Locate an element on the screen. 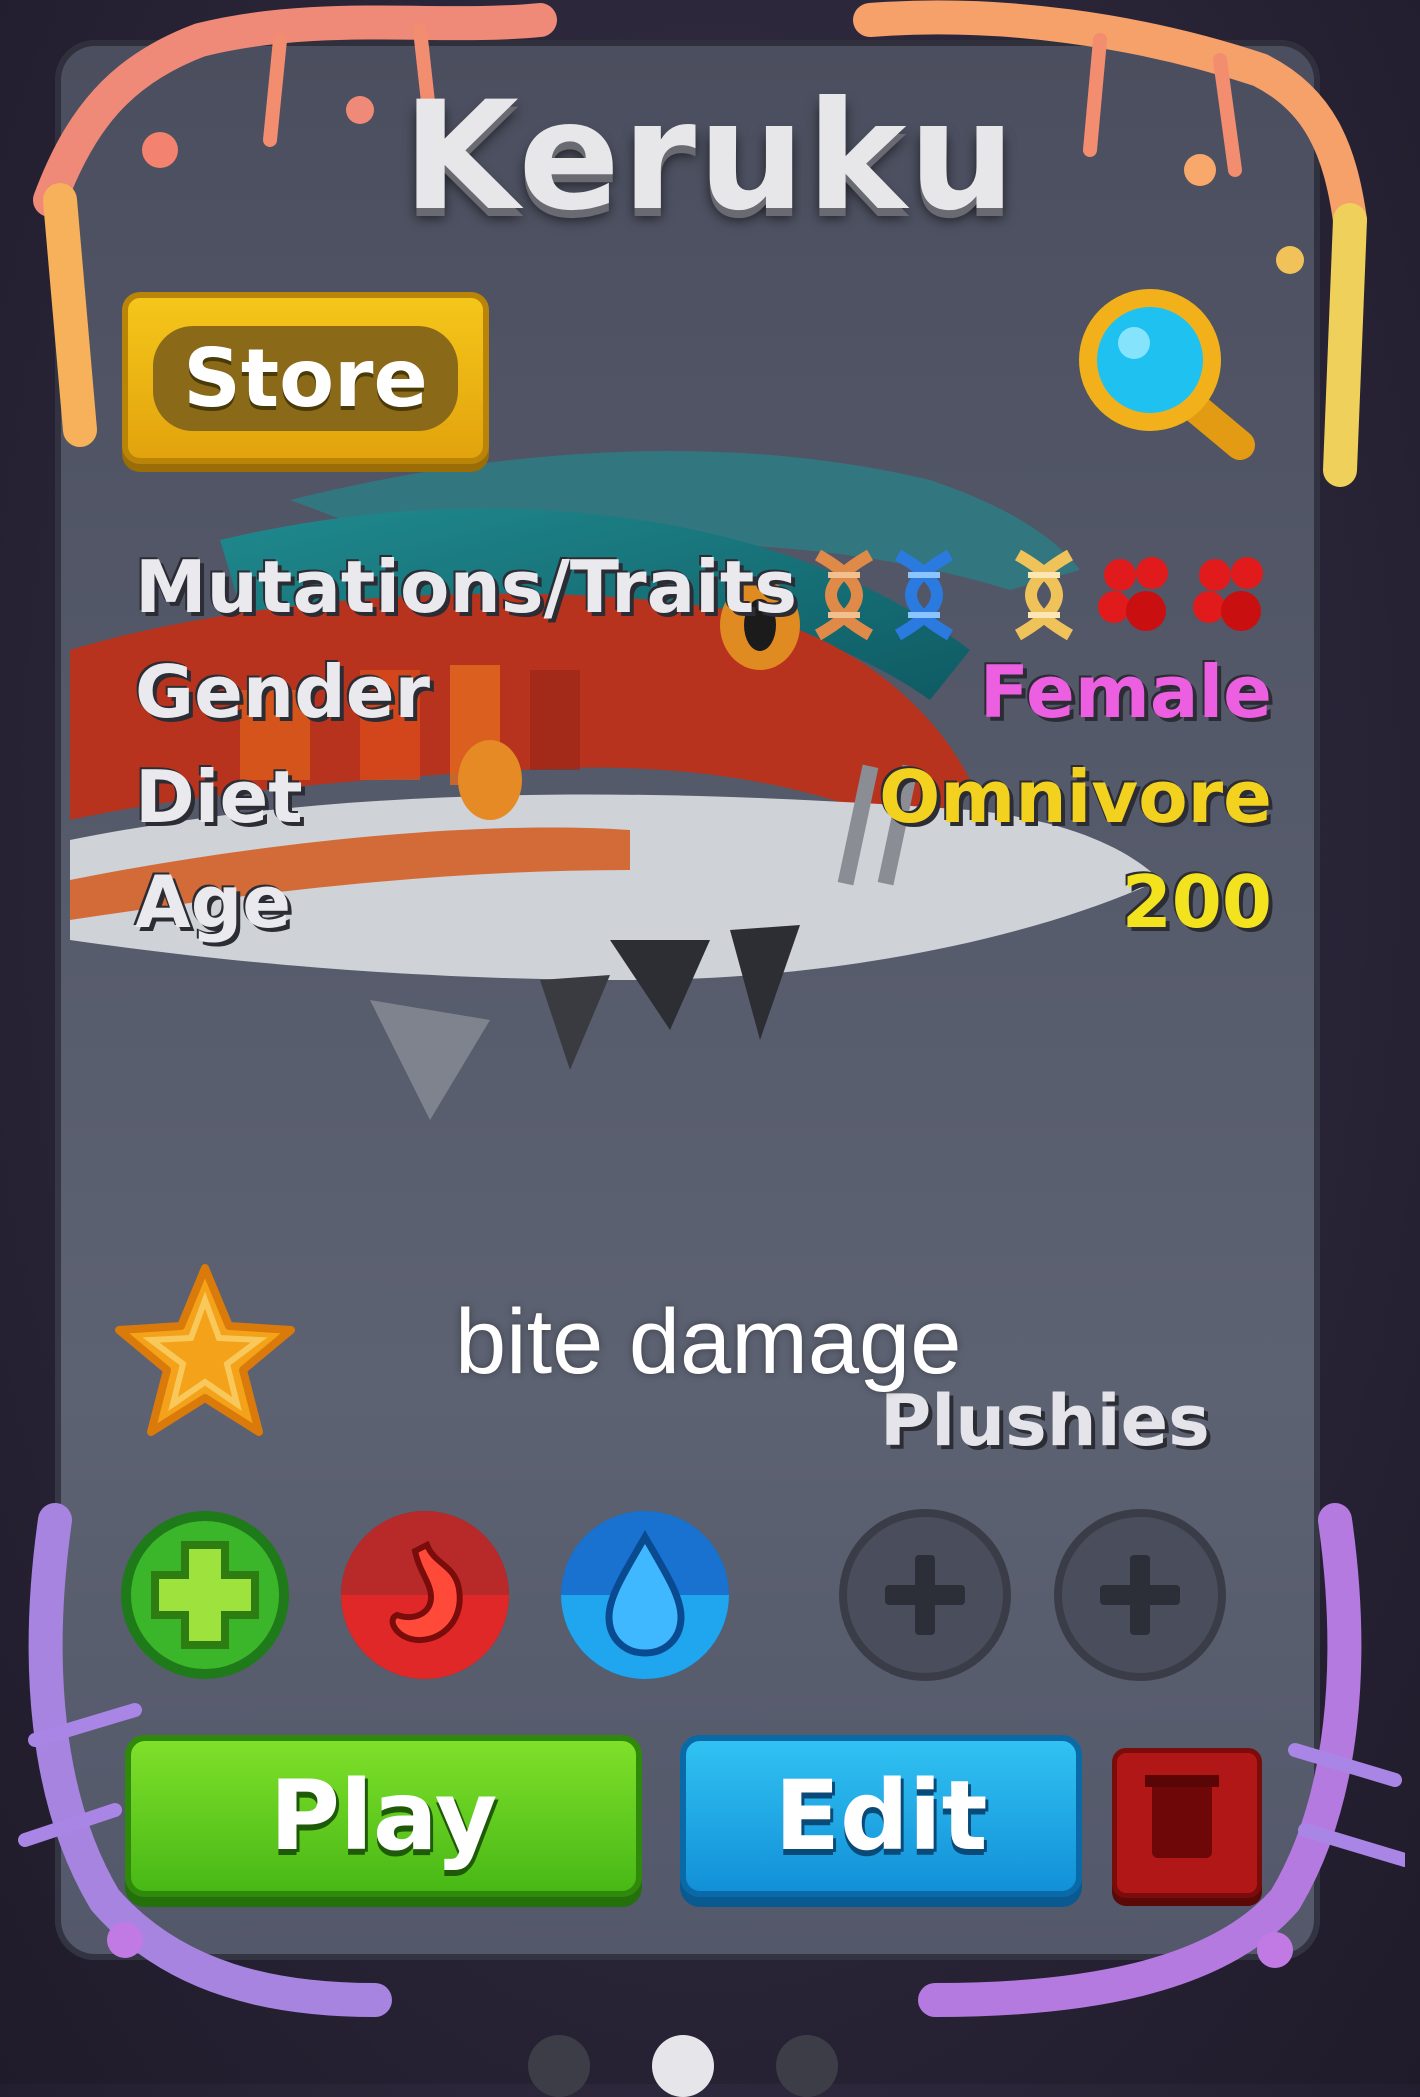 The height and width of the screenshot is (2097, 1420). trash-icon is located at coordinates (1182, 1816).